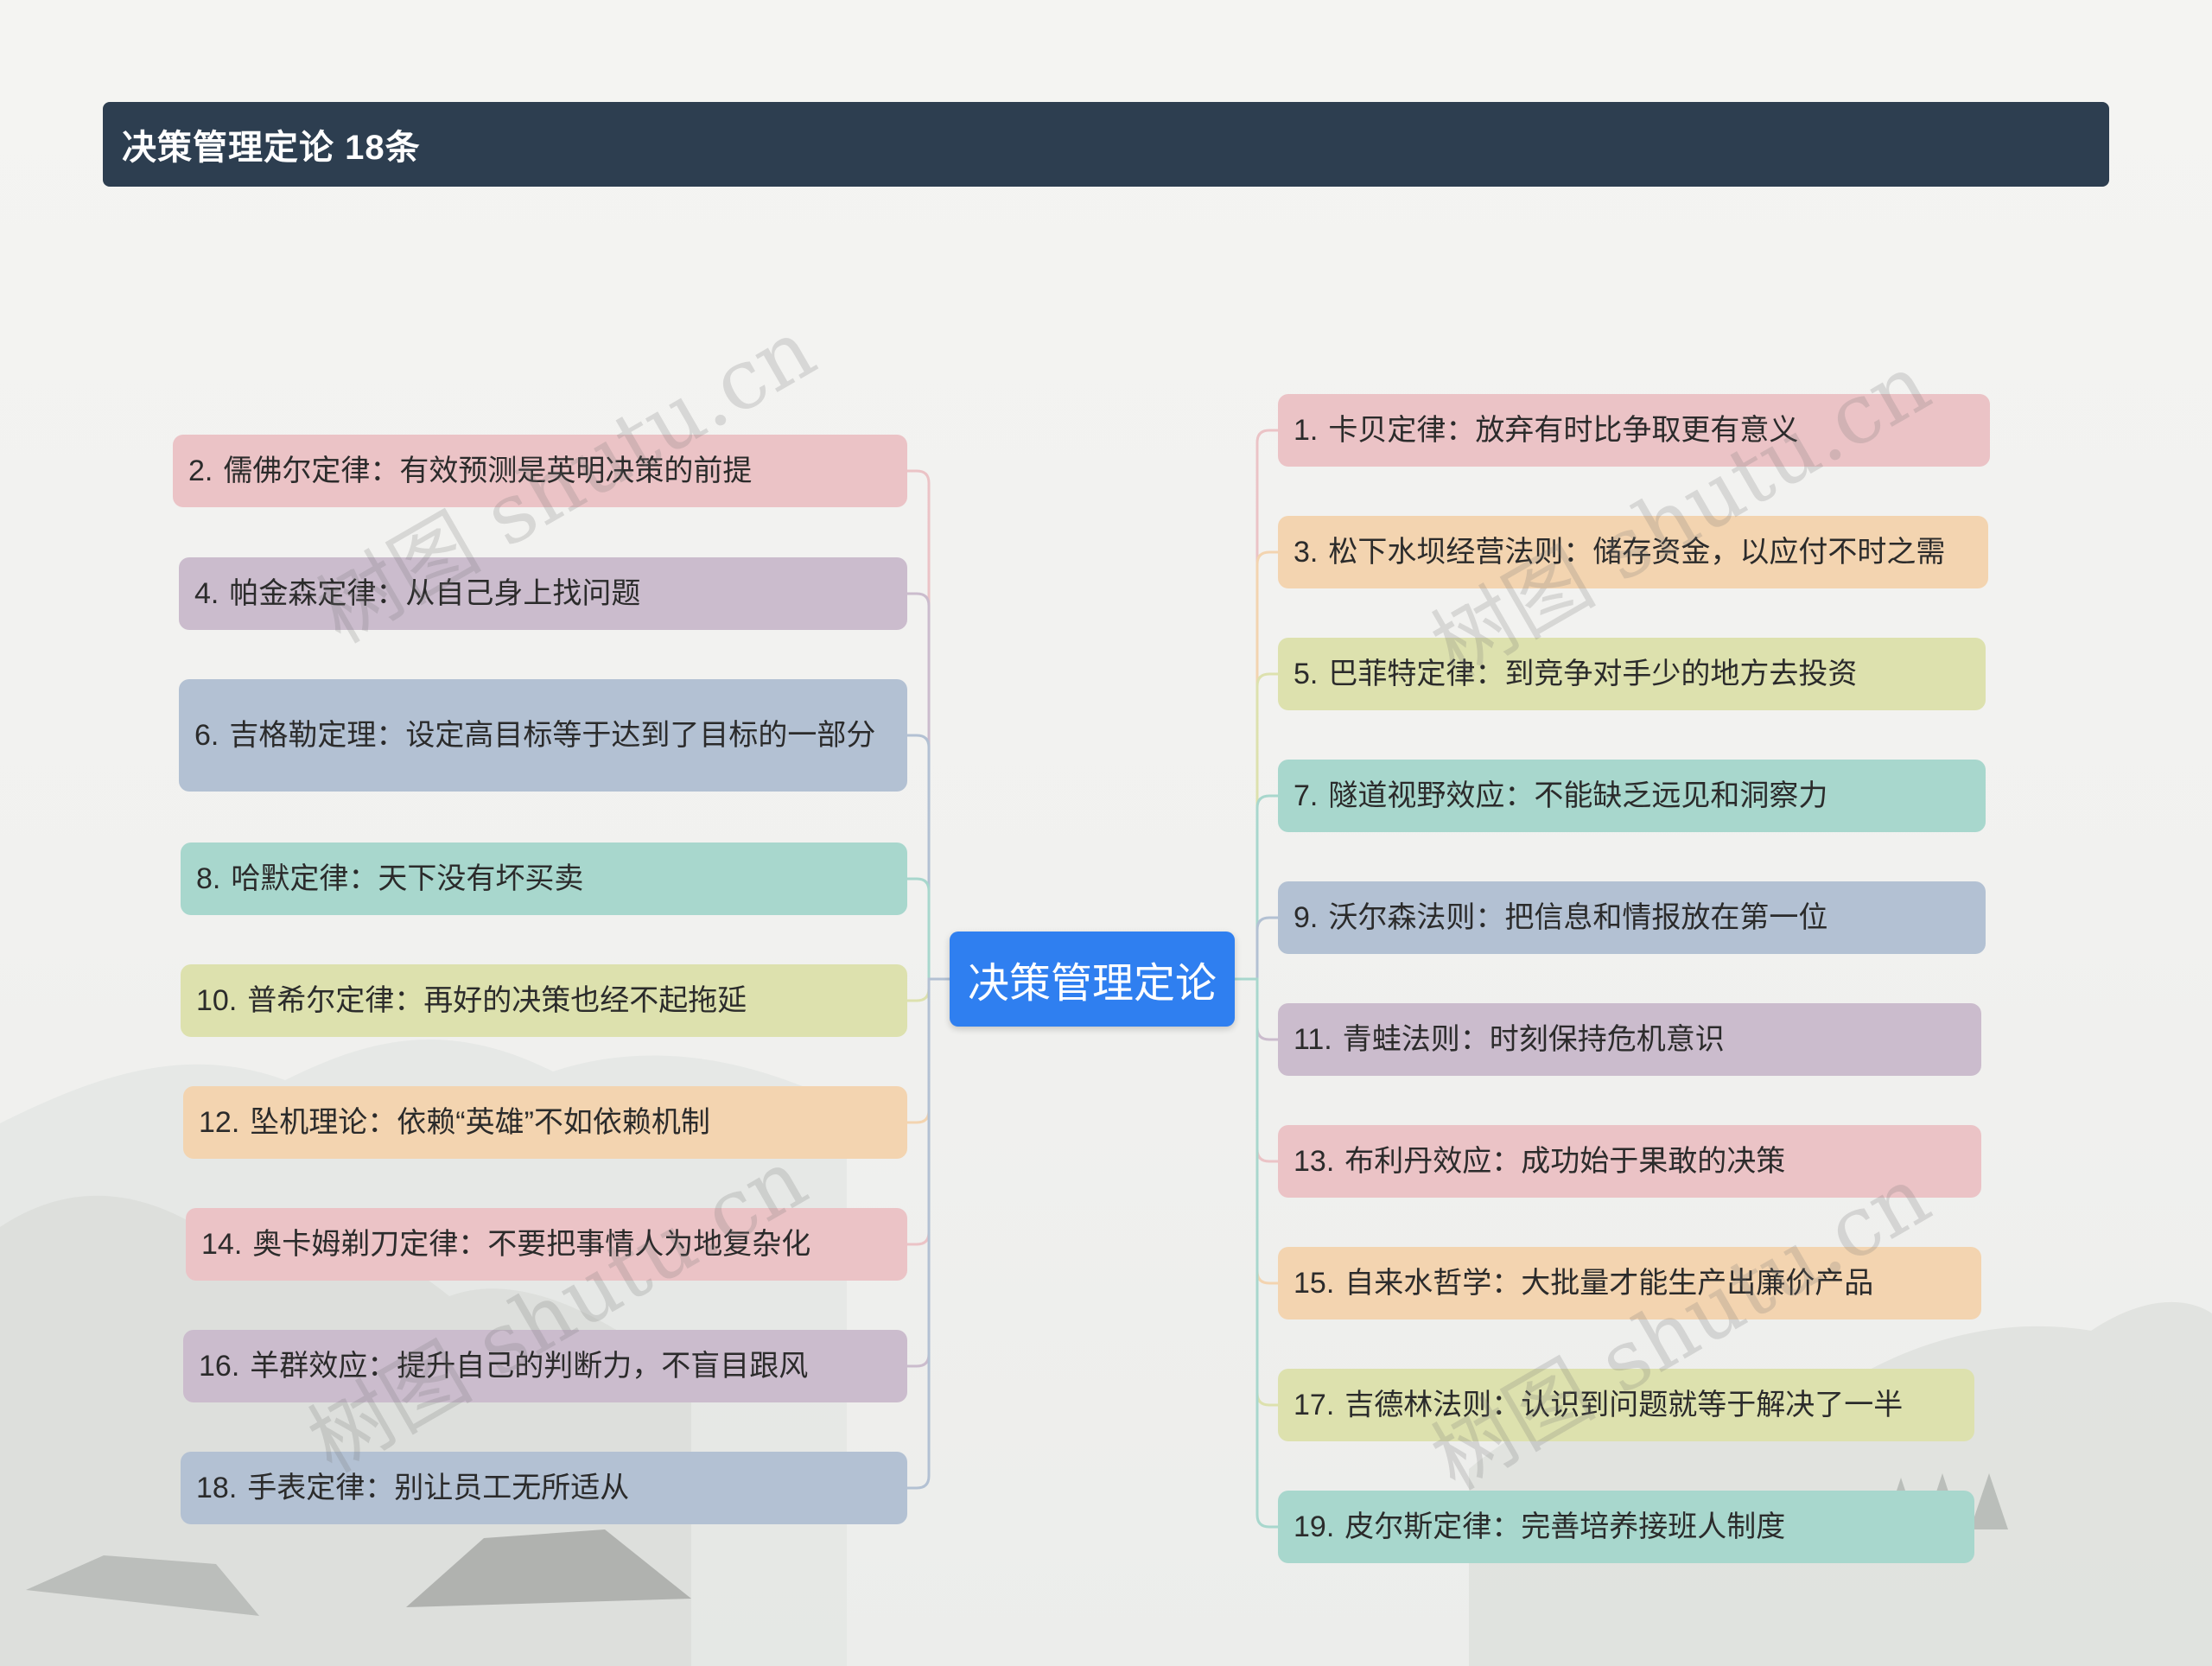  I want to click on header-bar: 决策管理定论 18条, so click(1106, 144).